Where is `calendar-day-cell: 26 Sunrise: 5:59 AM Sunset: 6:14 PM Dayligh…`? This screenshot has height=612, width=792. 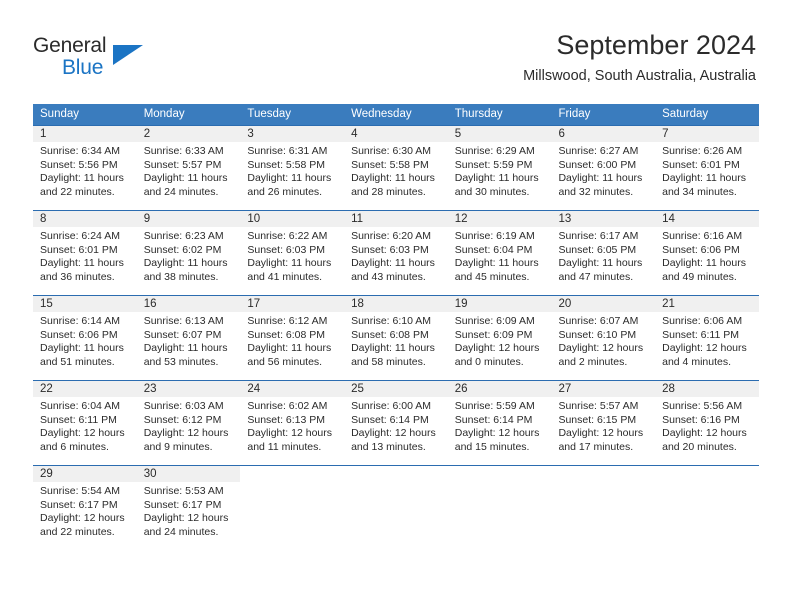
calendar-day-cell: 26 Sunrise: 5:59 AM Sunset: 6:14 PM Dayligh… is located at coordinates (499, 423).